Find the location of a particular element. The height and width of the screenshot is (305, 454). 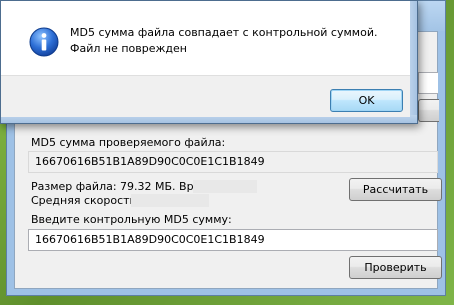

checksum-input: 16670616B51B1A89D90C0C0E1C1B1849 is located at coordinates (233, 240).